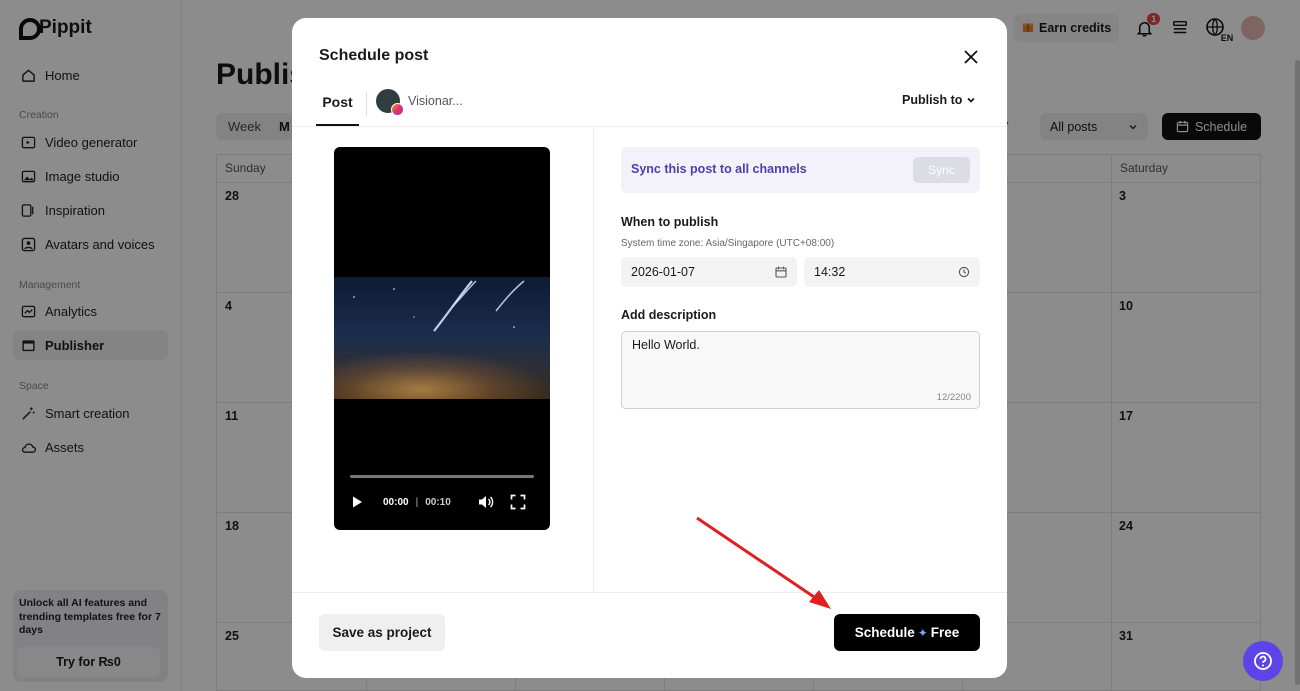  I want to click on video-duration: 00:10, so click(438, 502).